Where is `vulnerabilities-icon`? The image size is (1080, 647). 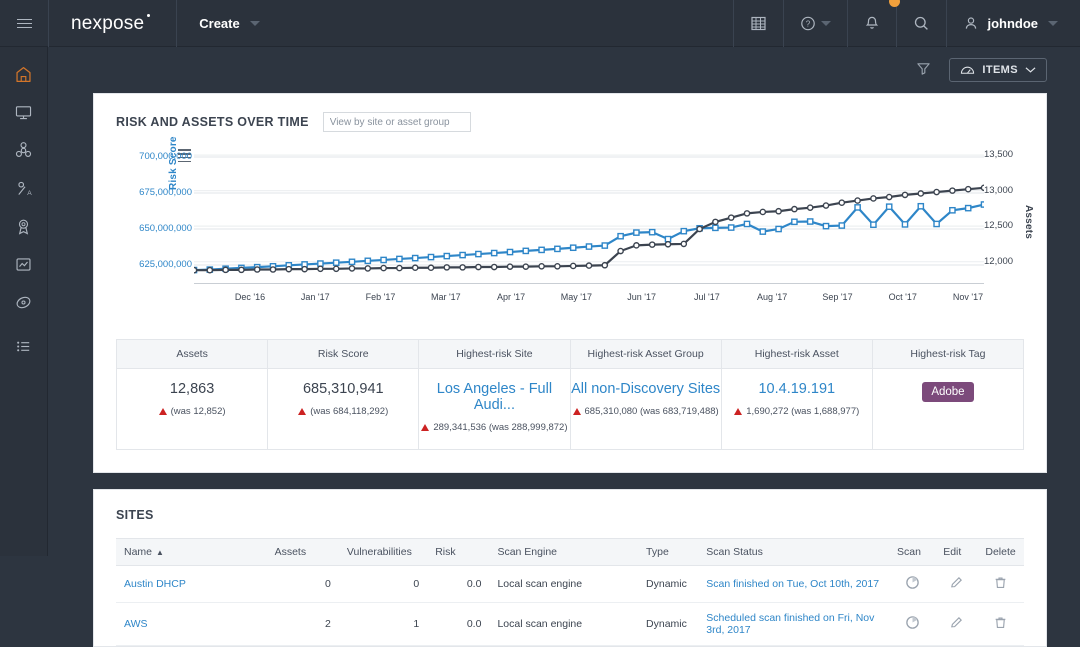
vulnerabilities-icon is located at coordinates (23, 149).